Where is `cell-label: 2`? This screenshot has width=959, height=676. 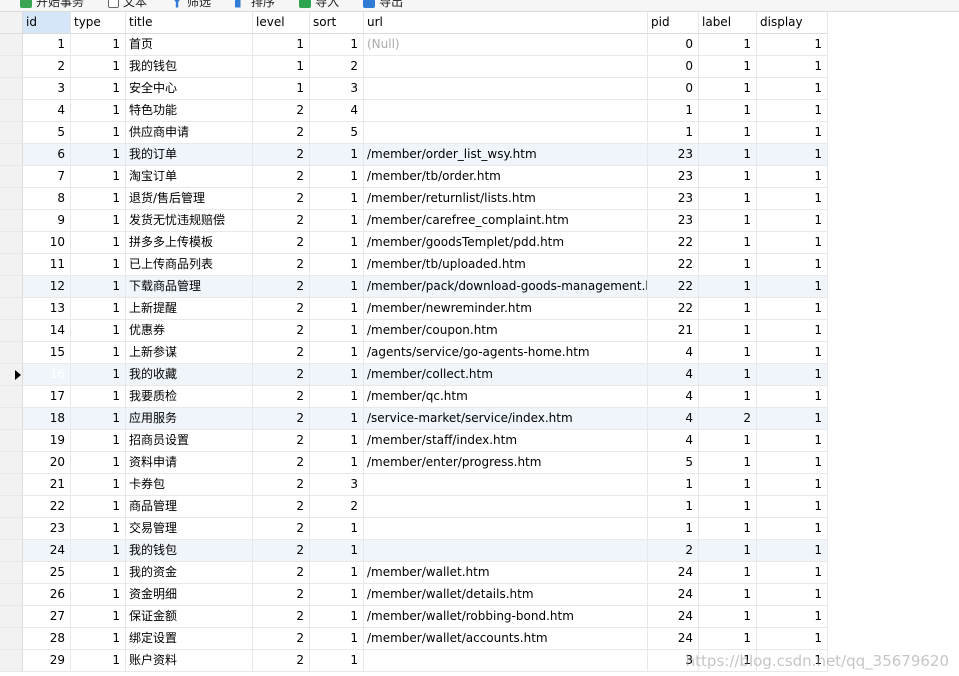
cell-label: 2 is located at coordinates (728, 419).